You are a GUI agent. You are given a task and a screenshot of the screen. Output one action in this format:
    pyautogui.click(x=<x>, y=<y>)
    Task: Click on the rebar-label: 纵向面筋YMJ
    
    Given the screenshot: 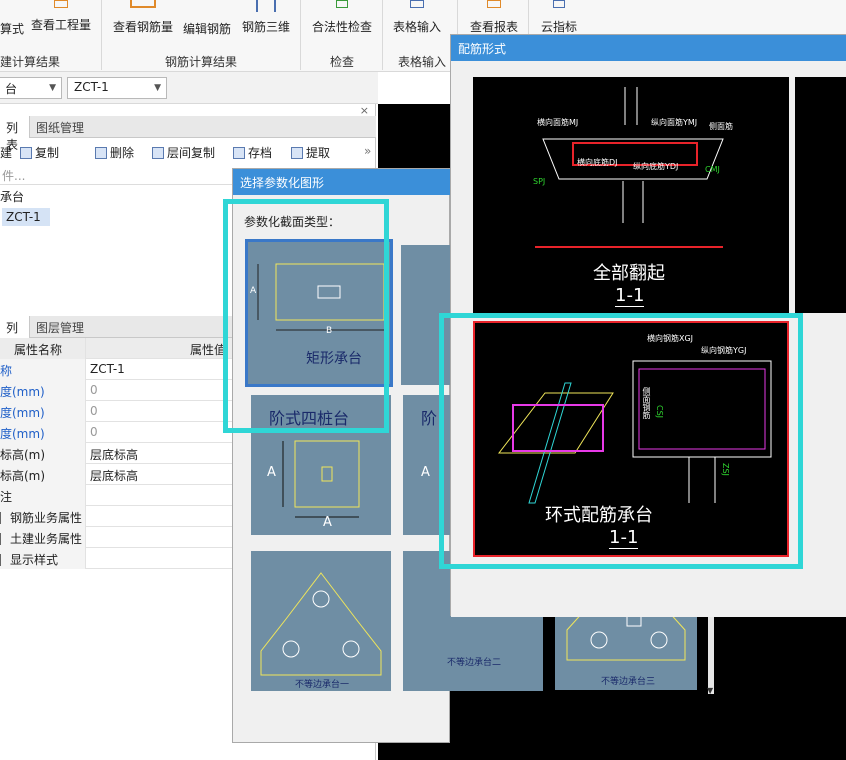 What is the action you would take?
    pyautogui.click(x=674, y=122)
    